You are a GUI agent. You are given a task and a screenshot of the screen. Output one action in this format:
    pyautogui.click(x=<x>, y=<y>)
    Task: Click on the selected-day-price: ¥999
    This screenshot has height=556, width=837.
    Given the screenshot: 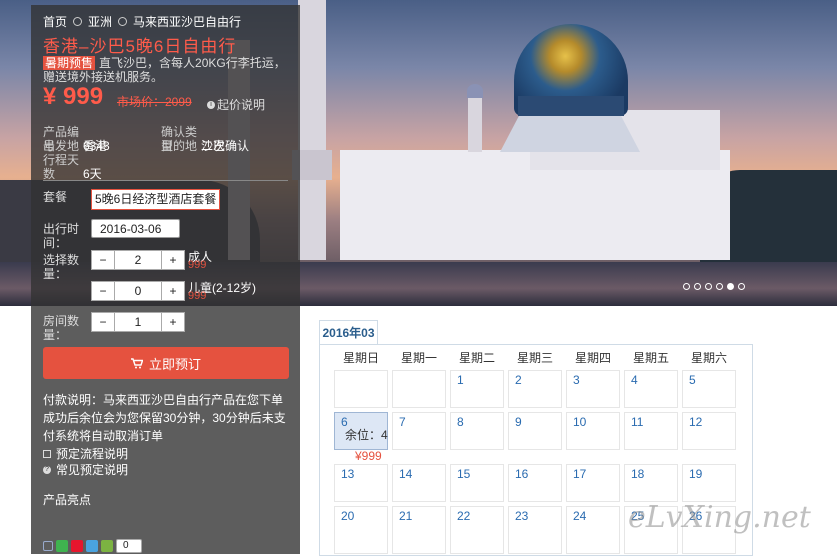 What is the action you would take?
    pyautogui.click(x=368, y=456)
    